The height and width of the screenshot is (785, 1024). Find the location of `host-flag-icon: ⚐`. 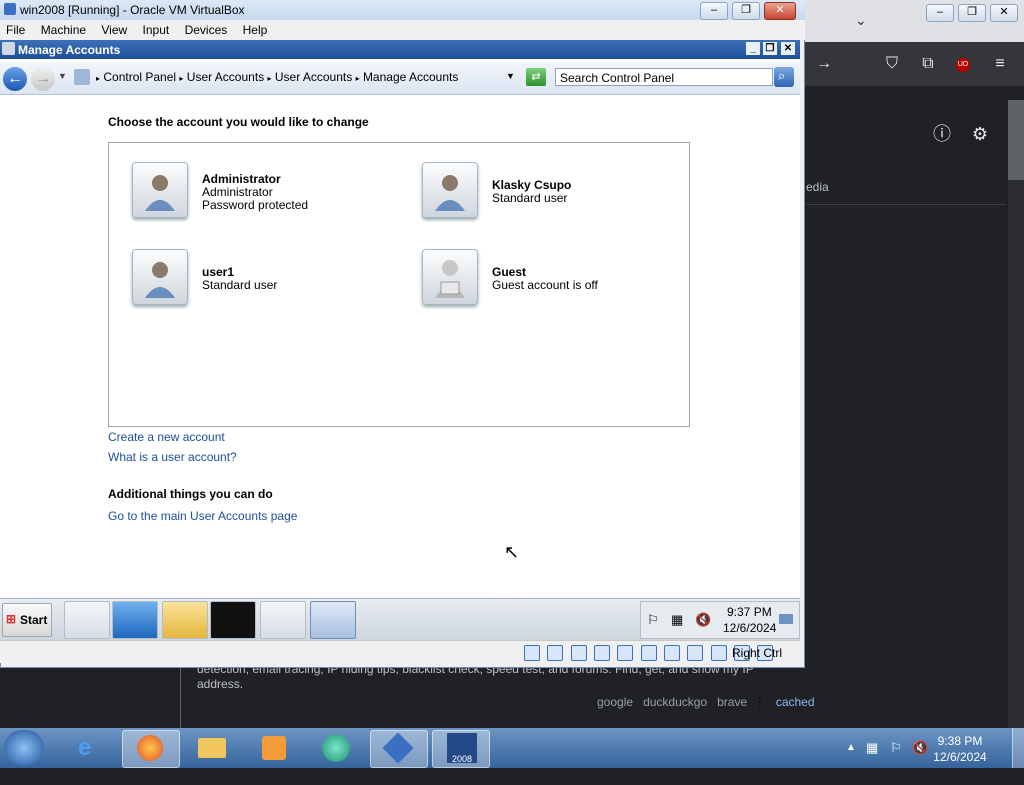

host-flag-icon: ⚐ is located at coordinates (896, 748).